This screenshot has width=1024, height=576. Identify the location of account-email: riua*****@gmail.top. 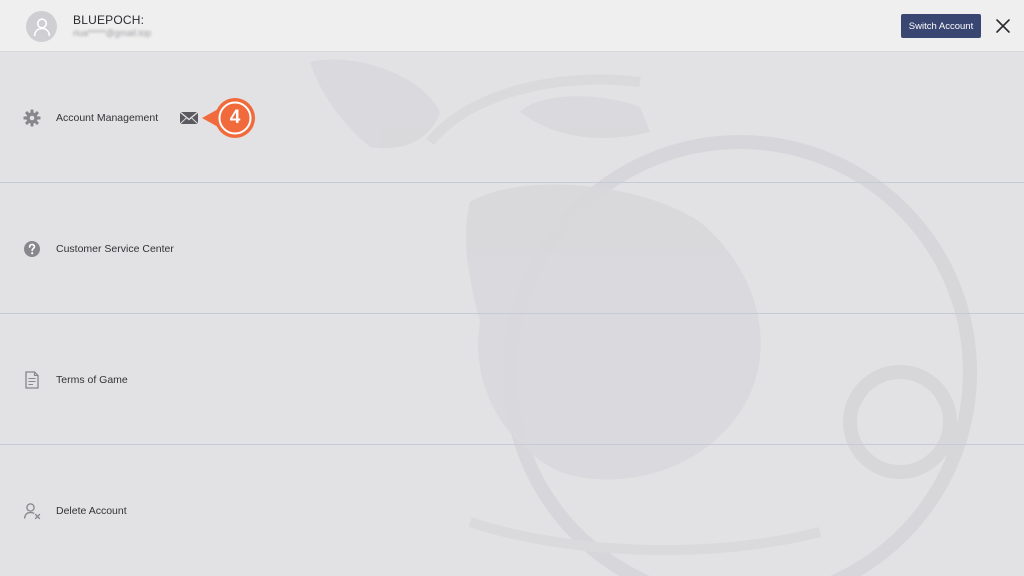
(112, 33).